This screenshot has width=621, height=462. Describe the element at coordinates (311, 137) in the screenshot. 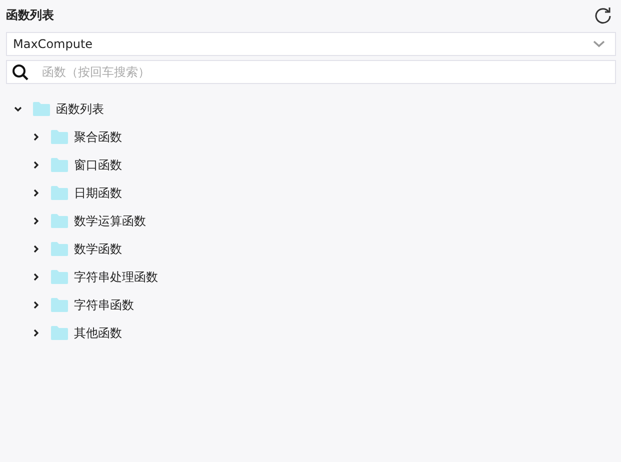

I see `tree-item: 聚合函数` at that location.